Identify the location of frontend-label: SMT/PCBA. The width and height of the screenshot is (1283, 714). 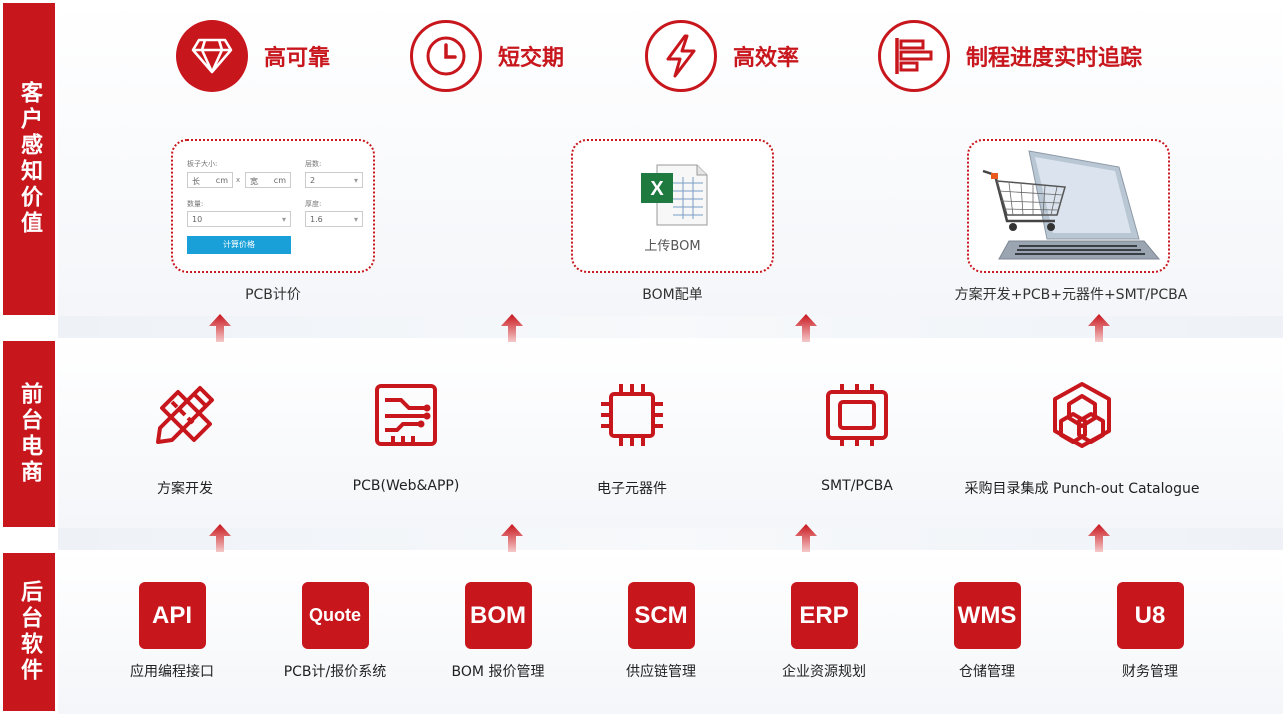
(857, 486).